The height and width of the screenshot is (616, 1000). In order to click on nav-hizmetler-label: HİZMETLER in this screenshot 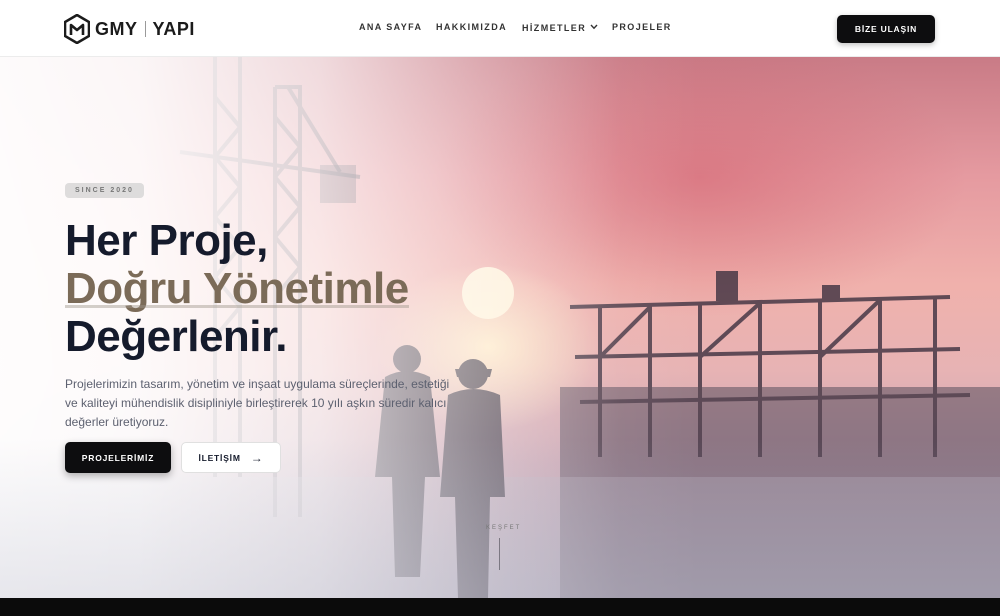, I will do `click(554, 28)`.